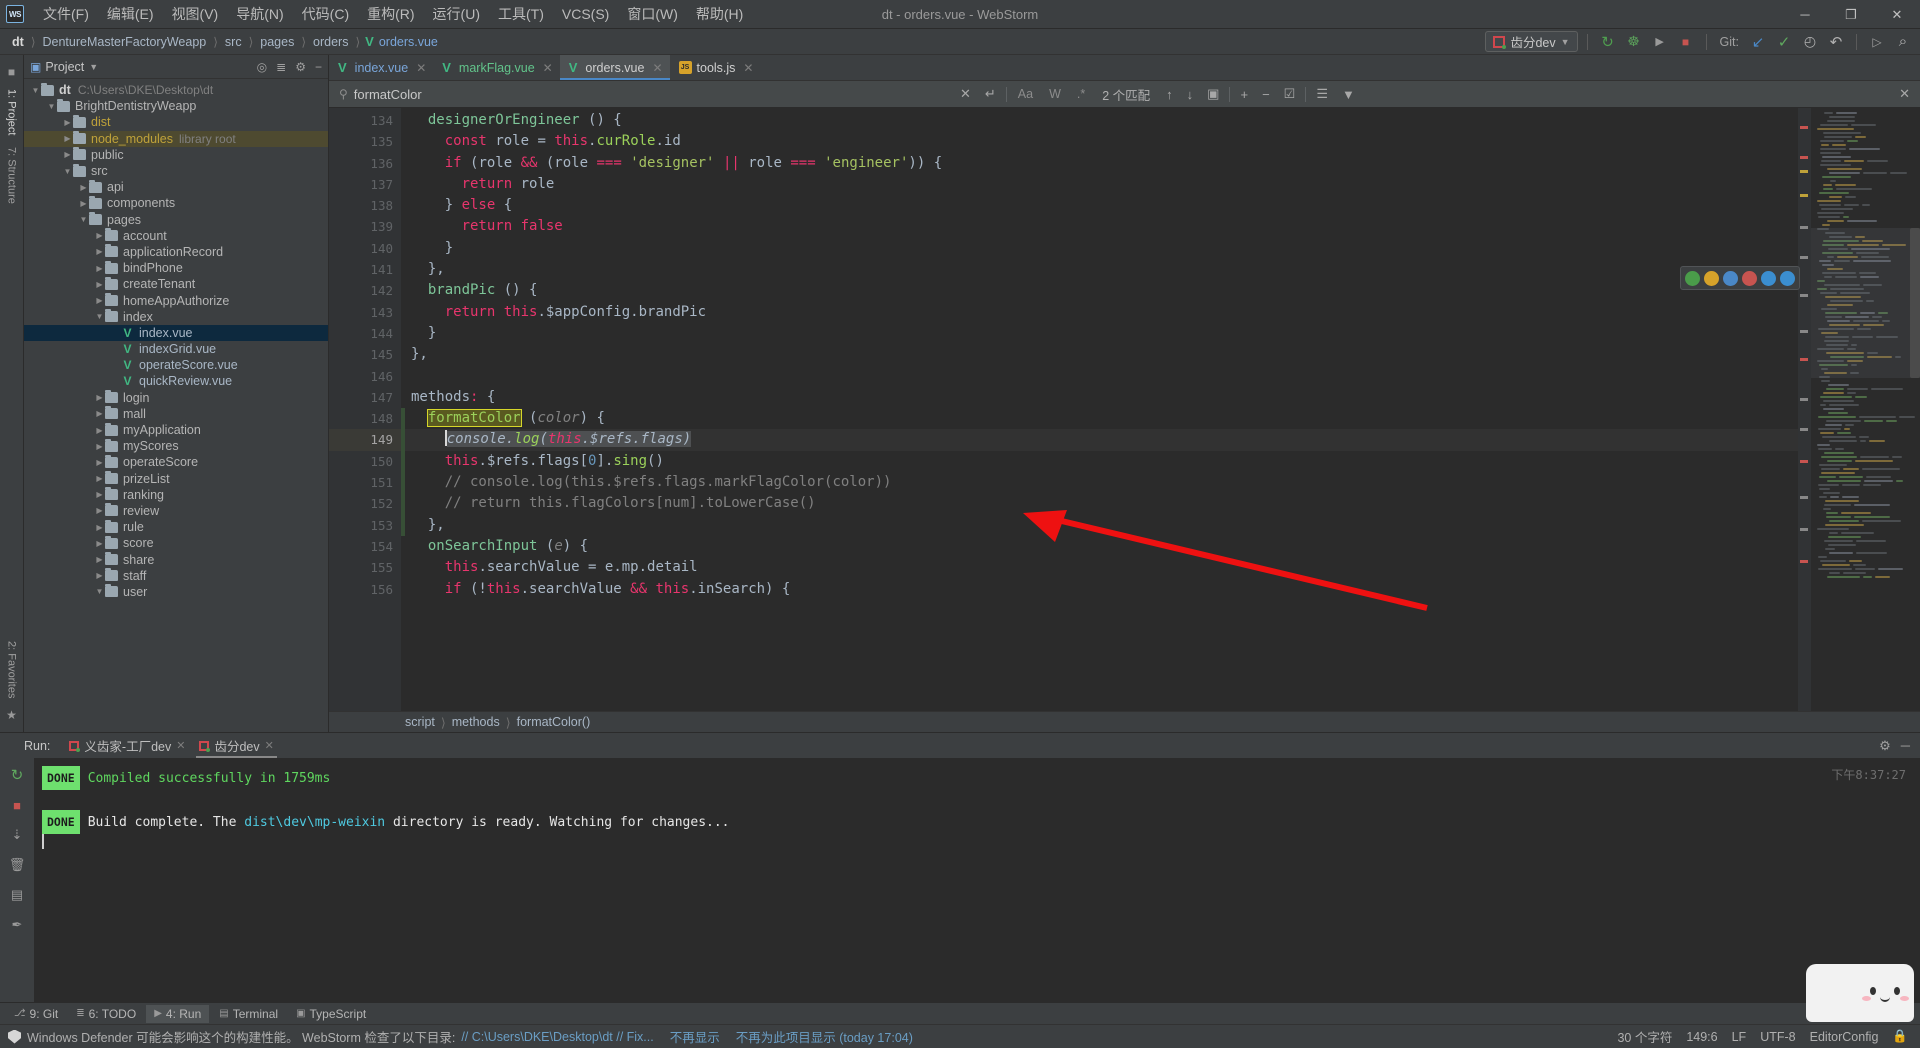  Describe the element at coordinates (12, 669) in the screenshot. I see `tool-button-favorites: 2: Favorites` at that location.